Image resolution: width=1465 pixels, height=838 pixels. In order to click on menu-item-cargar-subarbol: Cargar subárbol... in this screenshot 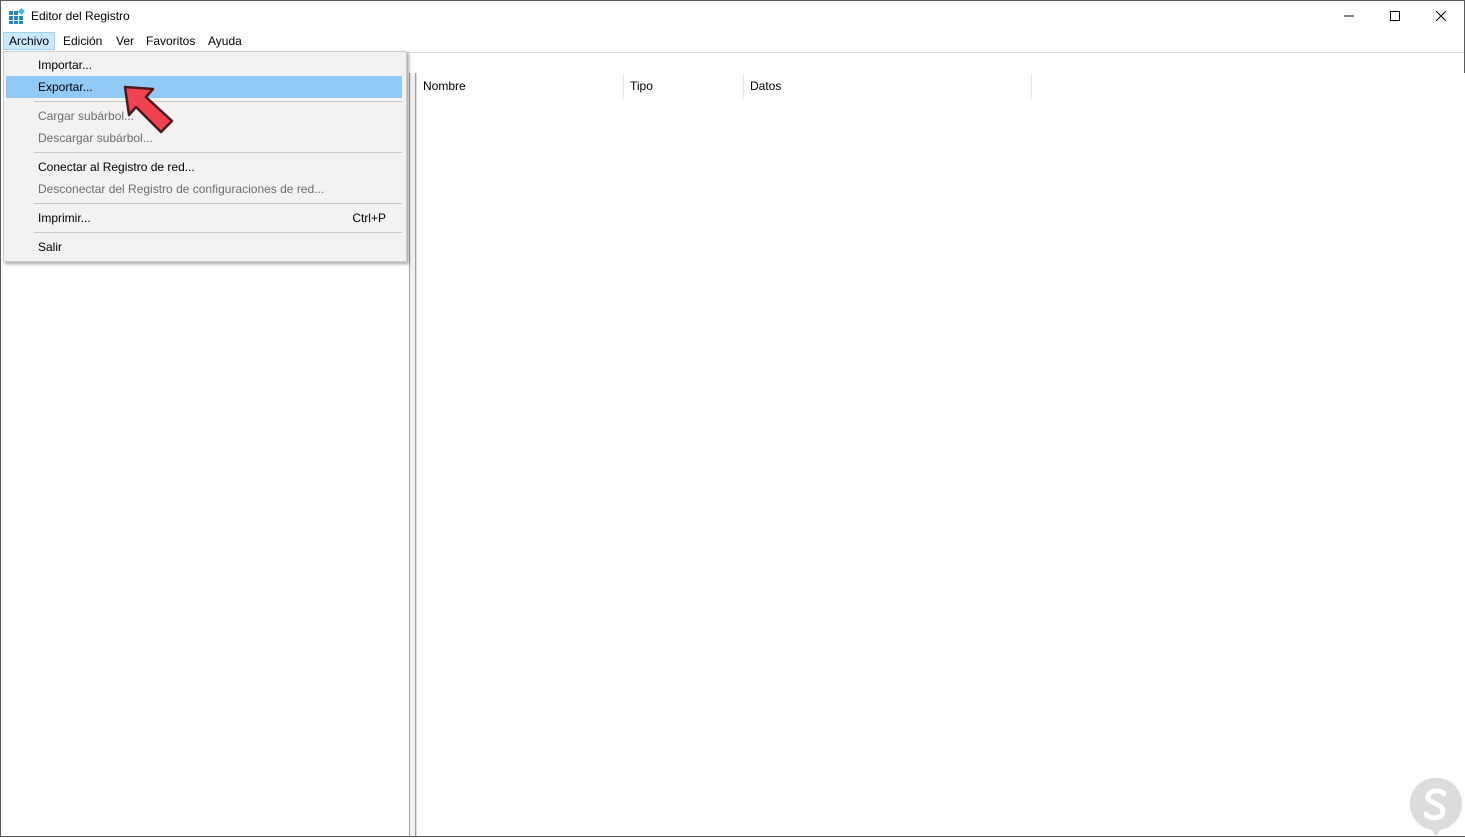, I will do `click(86, 116)`.